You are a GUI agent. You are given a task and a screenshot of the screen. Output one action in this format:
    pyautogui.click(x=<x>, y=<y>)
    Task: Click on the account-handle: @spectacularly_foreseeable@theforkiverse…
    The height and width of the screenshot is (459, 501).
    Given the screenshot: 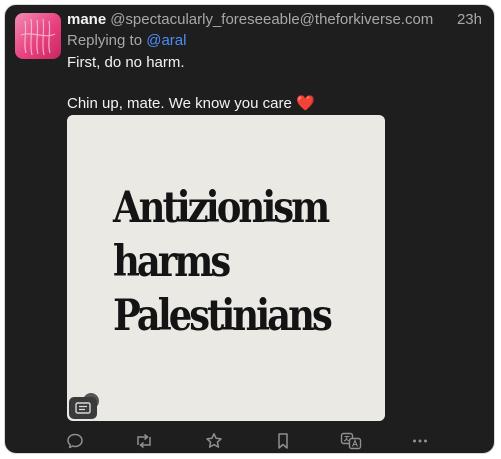 What is the action you would take?
    pyautogui.click(x=271, y=19)
    